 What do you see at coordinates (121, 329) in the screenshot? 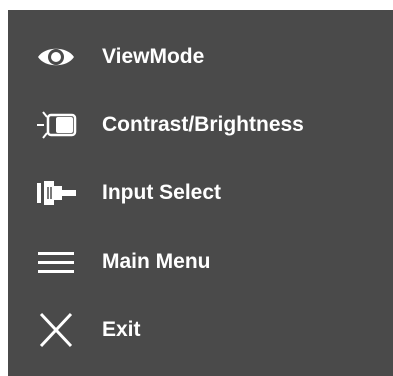
I see `menu-item-label: Exit` at bounding box center [121, 329].